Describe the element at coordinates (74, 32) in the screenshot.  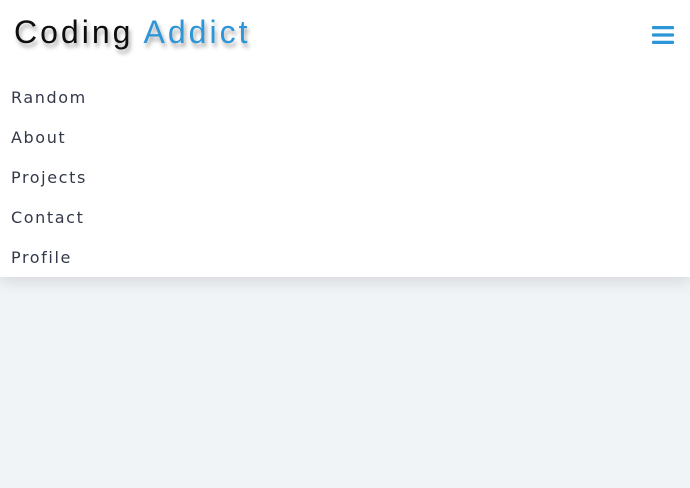
I see `brand-name-primary: Coding` at that location.